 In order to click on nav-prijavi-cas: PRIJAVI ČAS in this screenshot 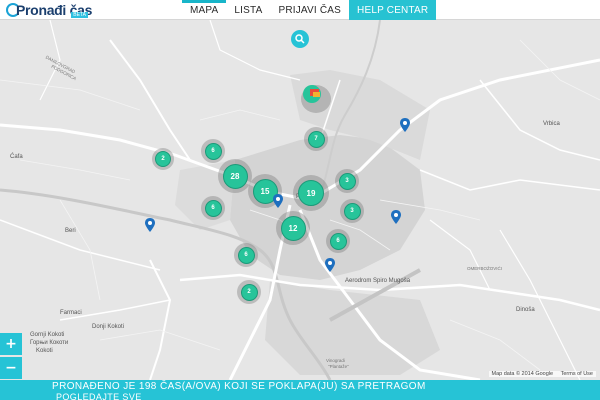, I will do `click(309, 10)`.